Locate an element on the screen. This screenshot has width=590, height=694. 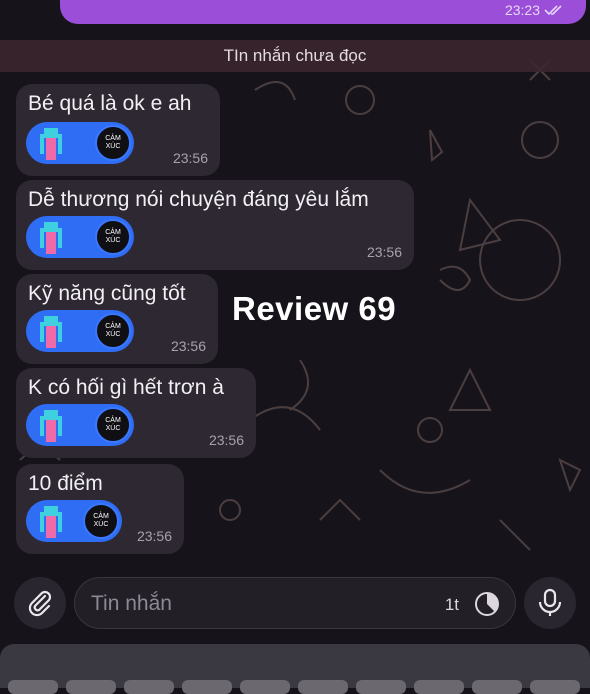
self-destruct-timer-label: 1t is located at coordinates (451, 604).